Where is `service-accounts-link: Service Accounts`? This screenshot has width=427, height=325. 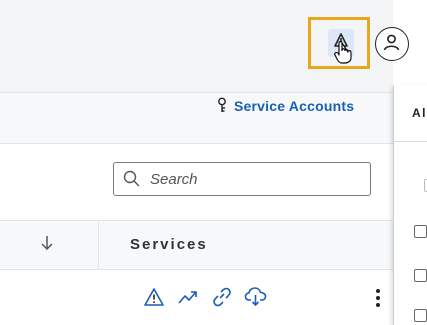 service-accounts-link: Service Accounts is located at coordinates (285, 106).